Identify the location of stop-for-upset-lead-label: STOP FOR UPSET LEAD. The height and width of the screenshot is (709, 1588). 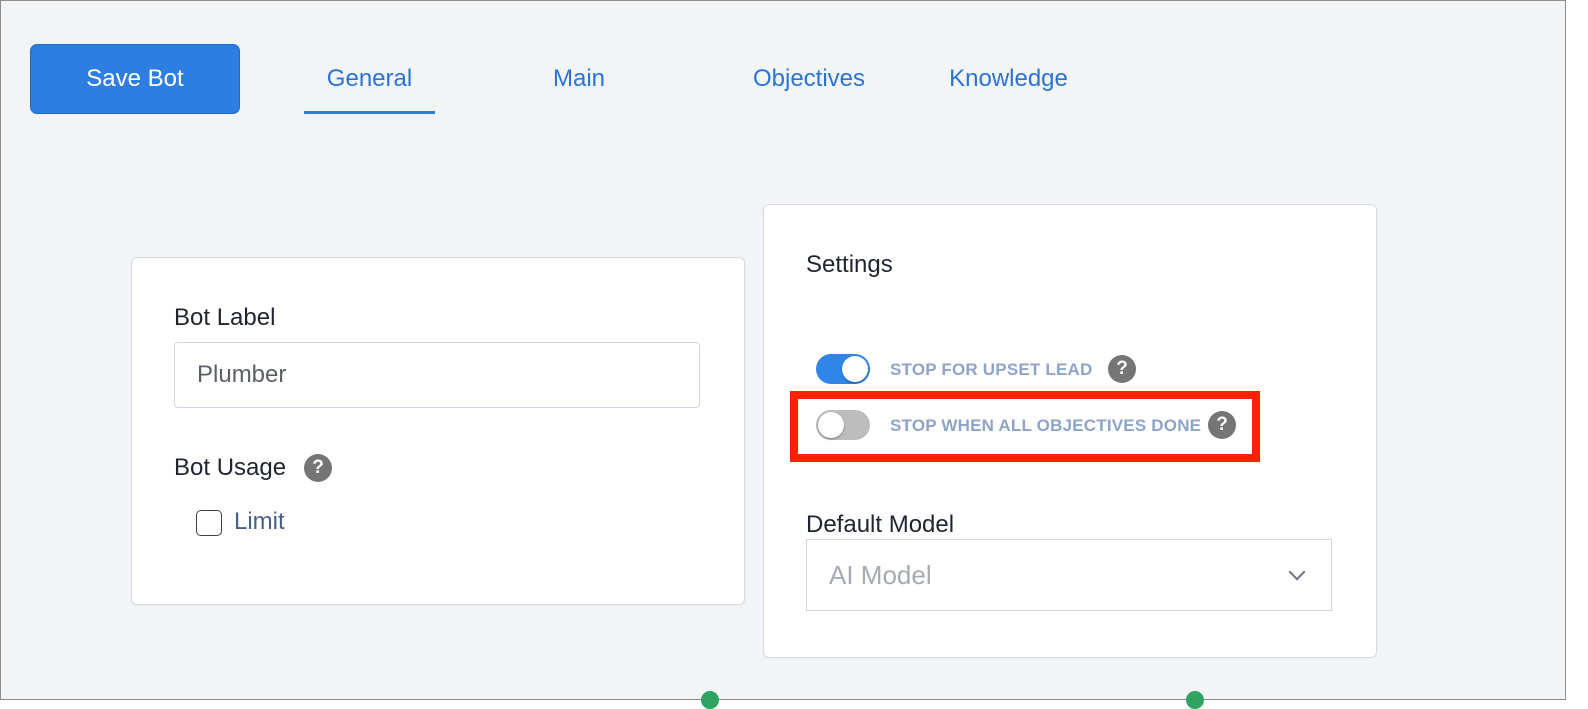
(991, 369).